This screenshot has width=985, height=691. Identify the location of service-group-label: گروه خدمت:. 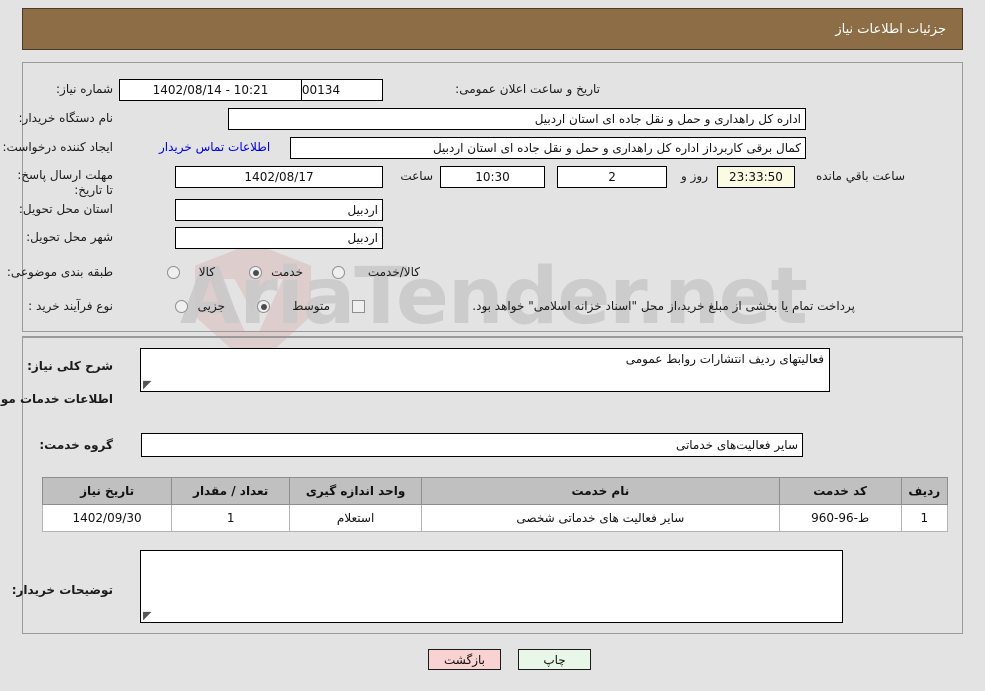
(76, 445).